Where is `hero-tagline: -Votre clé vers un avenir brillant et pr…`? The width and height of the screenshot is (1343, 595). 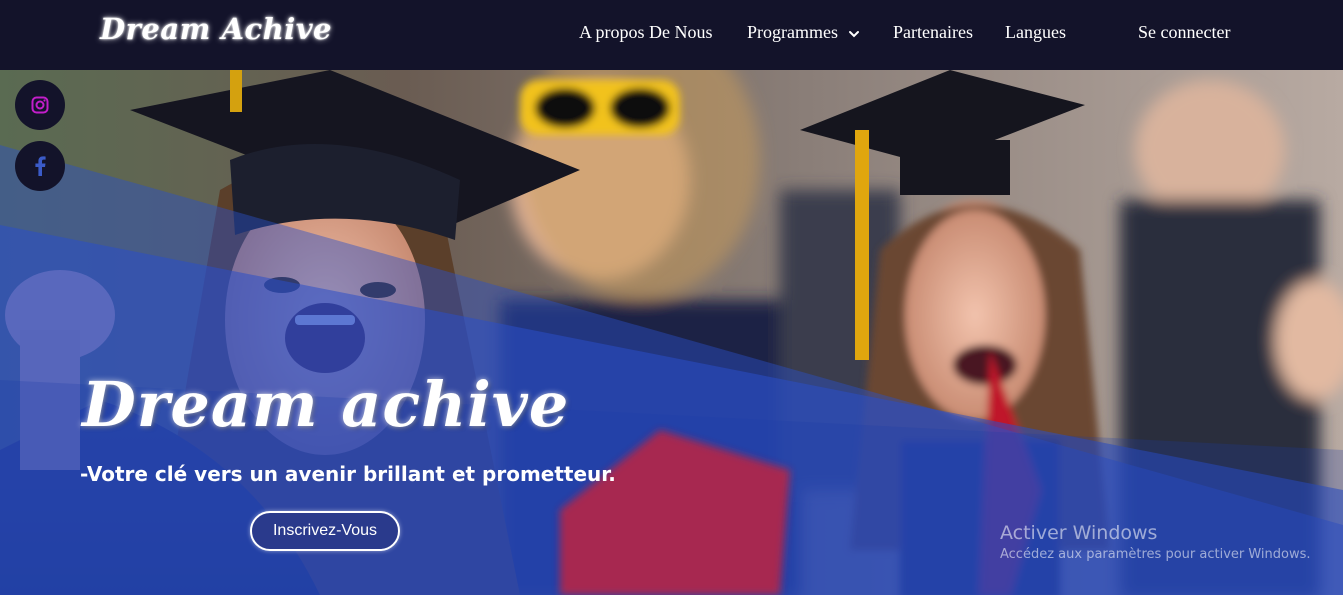
hero-tagline: -Votre clé vers un avenir brillant et pr… is located at coordinates (348, 474).